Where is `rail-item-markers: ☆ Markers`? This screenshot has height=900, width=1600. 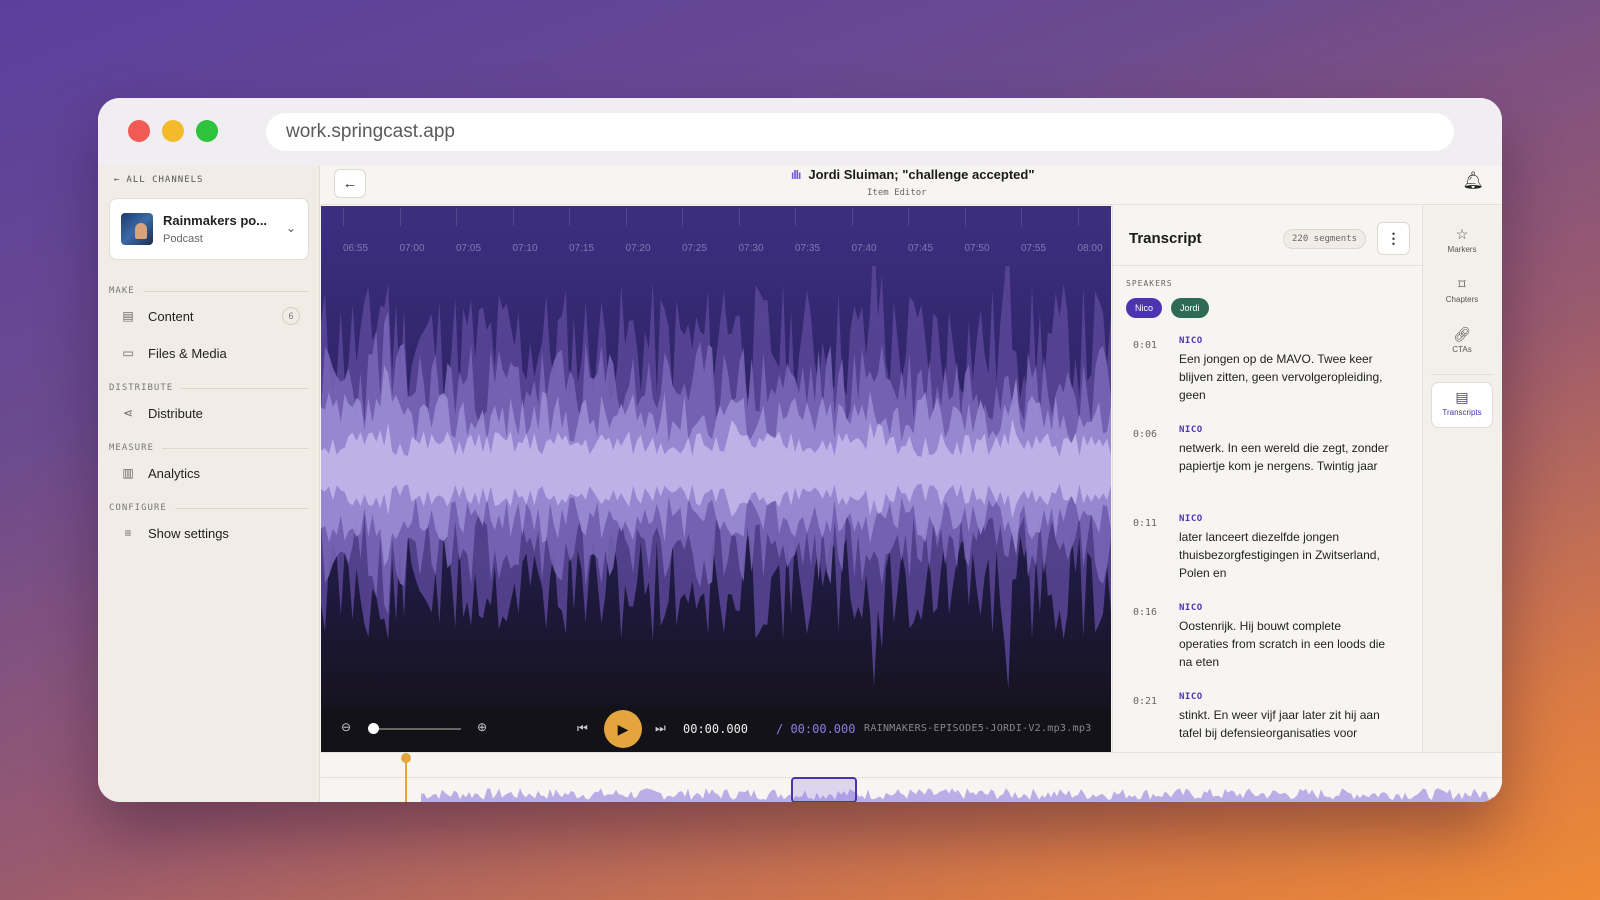
rail-item-markers: ☆ Markers is located at coordinates (1462, 243).